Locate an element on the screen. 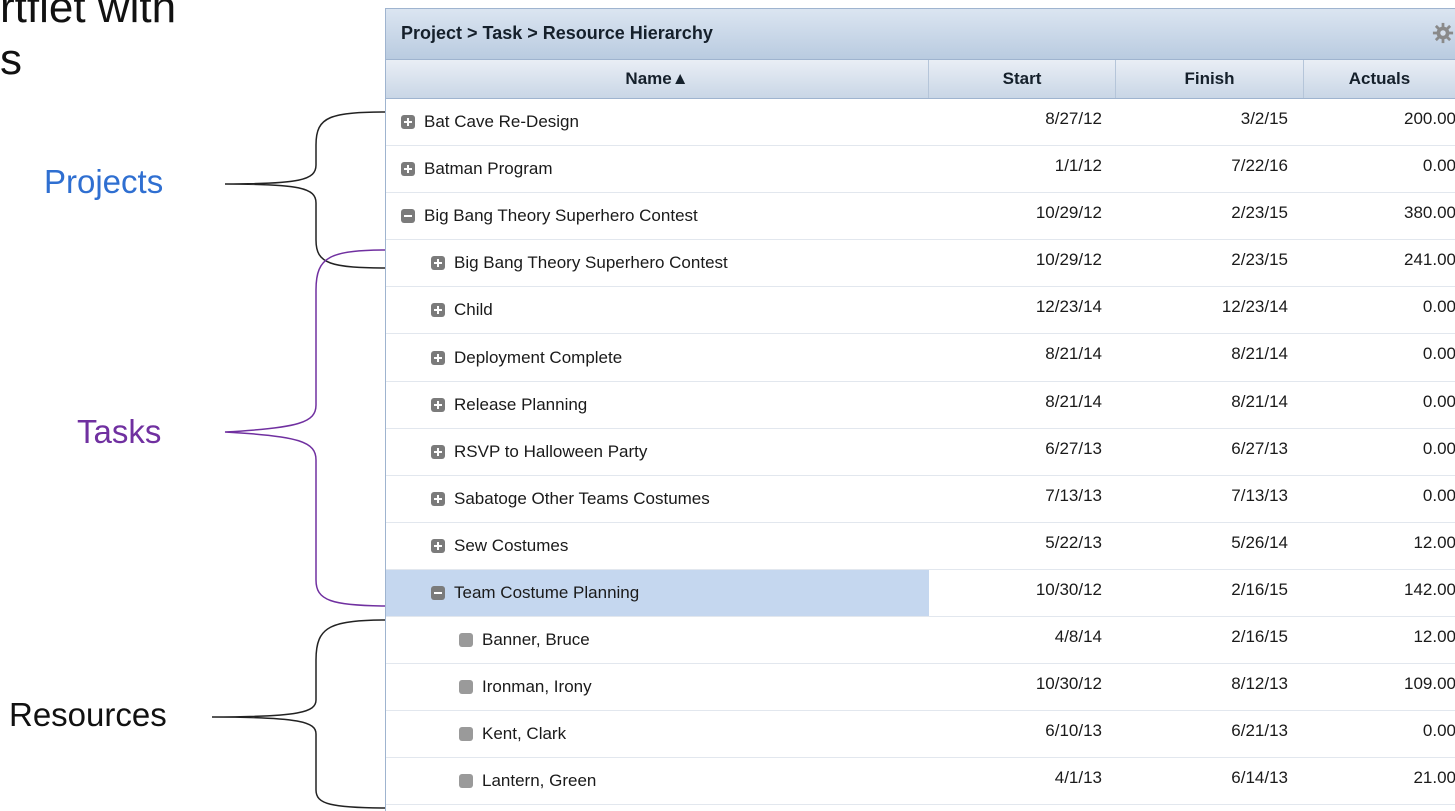  name-cell: Team Costume Planning is located at coordinates (657, 593).